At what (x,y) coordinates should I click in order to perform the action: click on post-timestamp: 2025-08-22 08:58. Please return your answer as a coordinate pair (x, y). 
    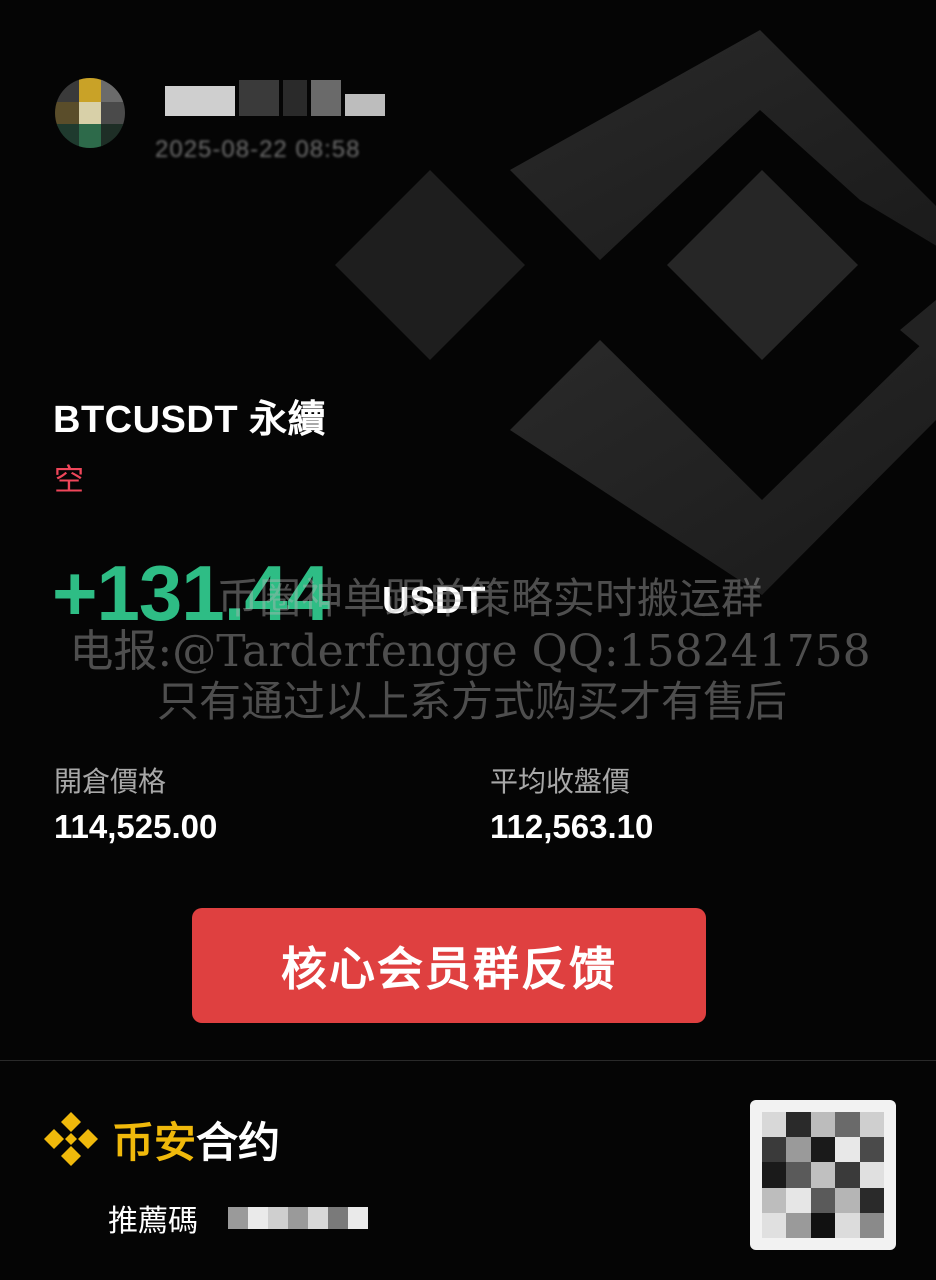
    Looking at the image, I should click on (258, 149).